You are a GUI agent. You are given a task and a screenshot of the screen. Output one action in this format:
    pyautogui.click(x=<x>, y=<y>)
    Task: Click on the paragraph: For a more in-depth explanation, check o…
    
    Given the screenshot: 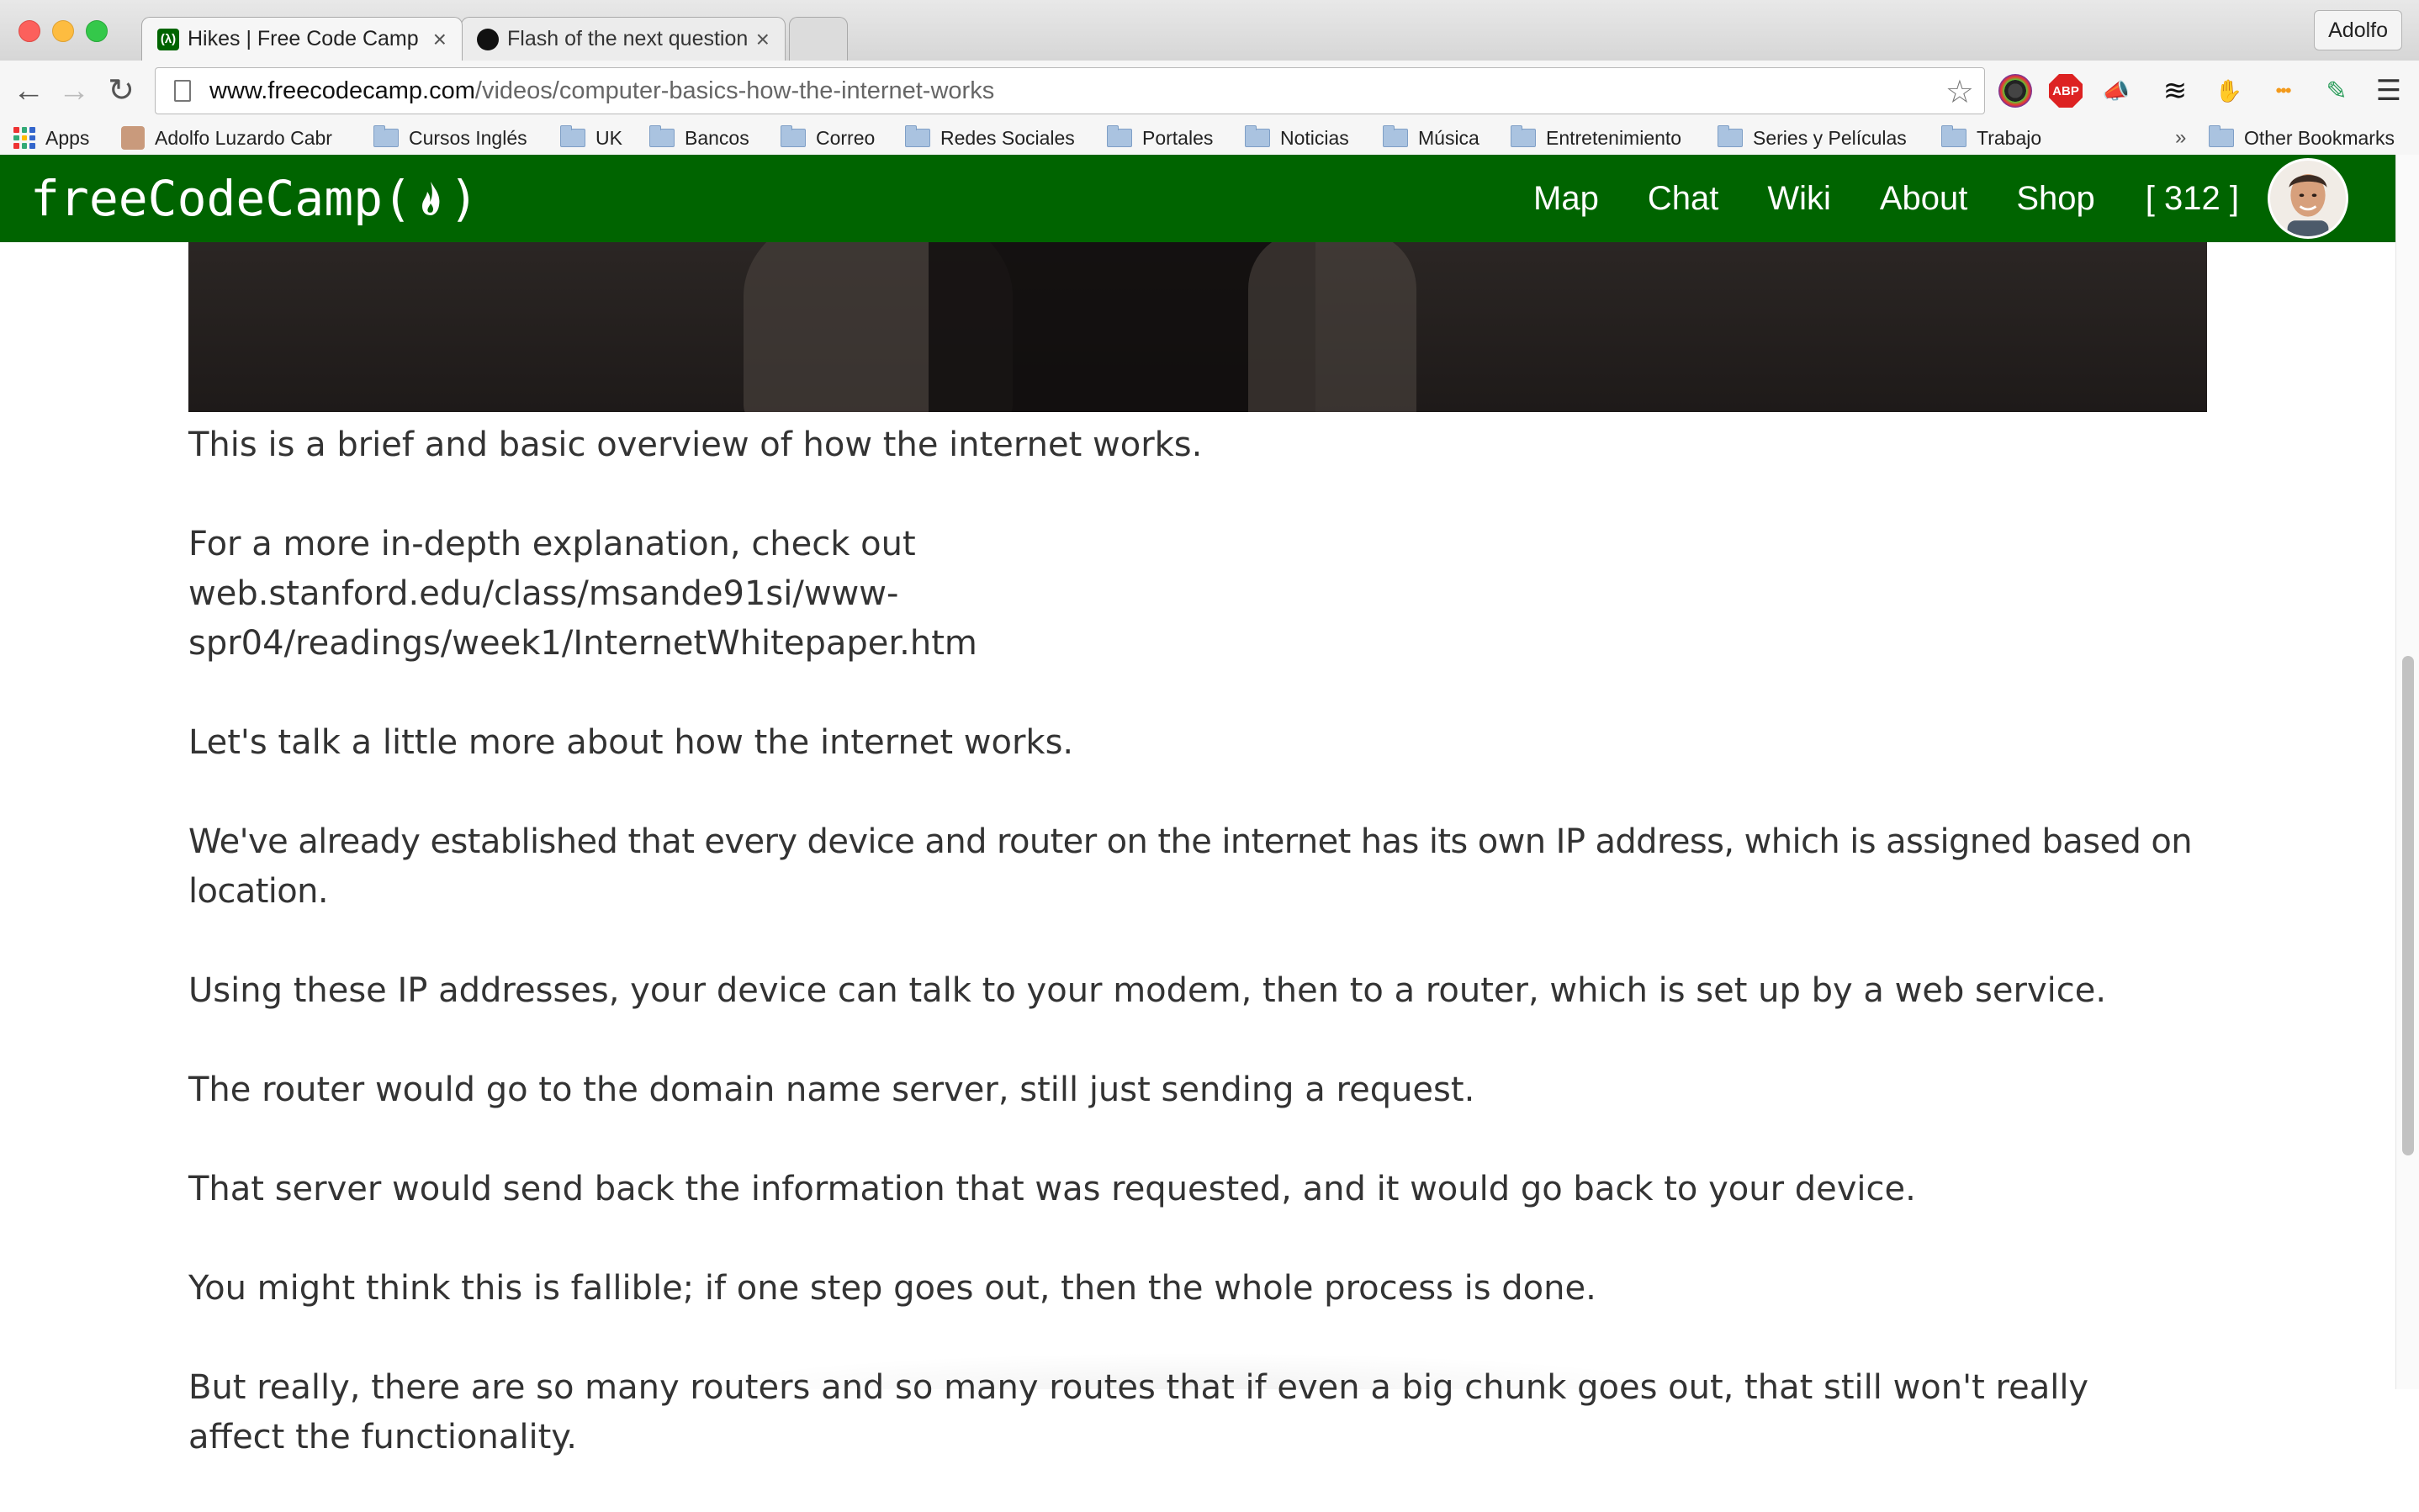 What is the action you would take?
    pyautogui.click(x=582, y=594)
    